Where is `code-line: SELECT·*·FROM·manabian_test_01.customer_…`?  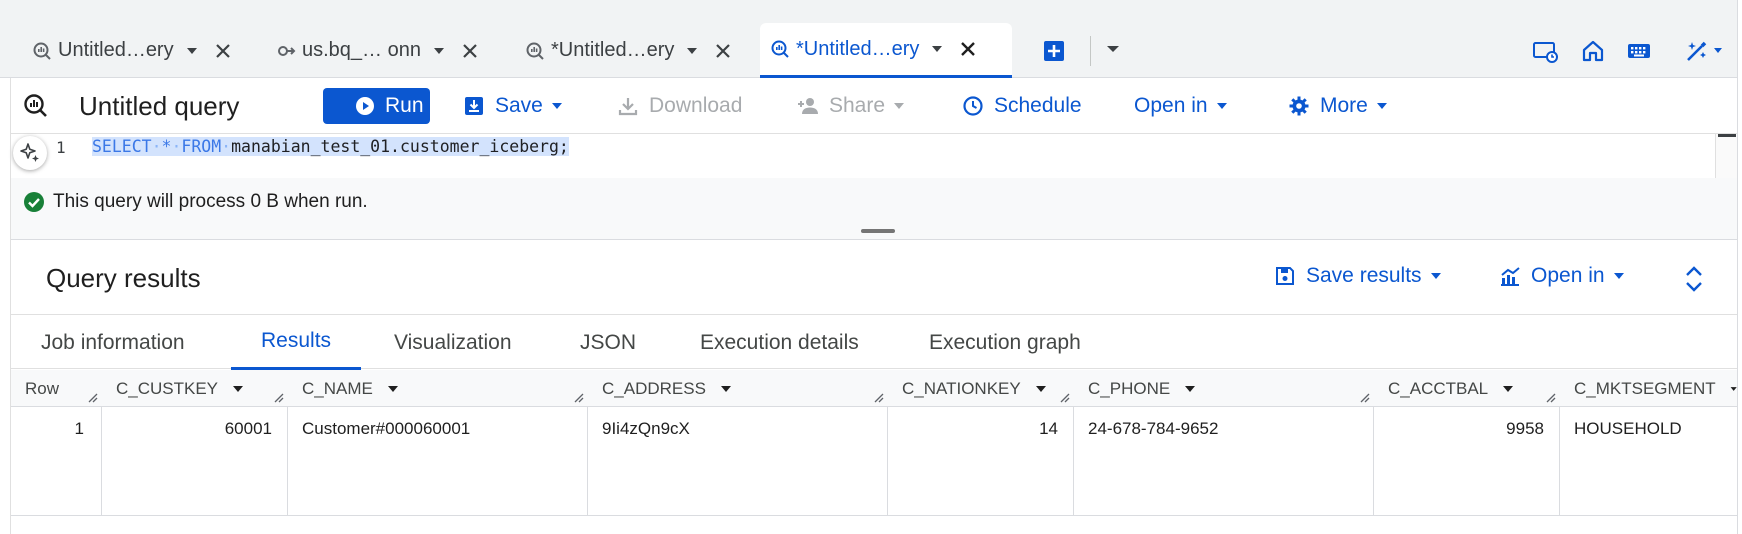 code-line: SELECT·*·FROM·manabian_test_01.customer_… is located at coordinates (330, 147).